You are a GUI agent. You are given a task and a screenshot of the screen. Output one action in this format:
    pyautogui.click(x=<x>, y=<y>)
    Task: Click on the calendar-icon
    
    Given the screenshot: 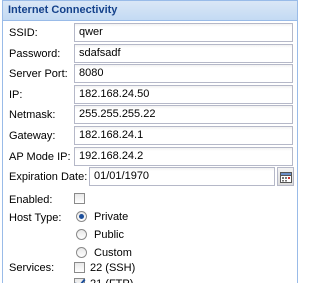 What is the action you would take?
    pyautogui.click(x=286, y=178)
    